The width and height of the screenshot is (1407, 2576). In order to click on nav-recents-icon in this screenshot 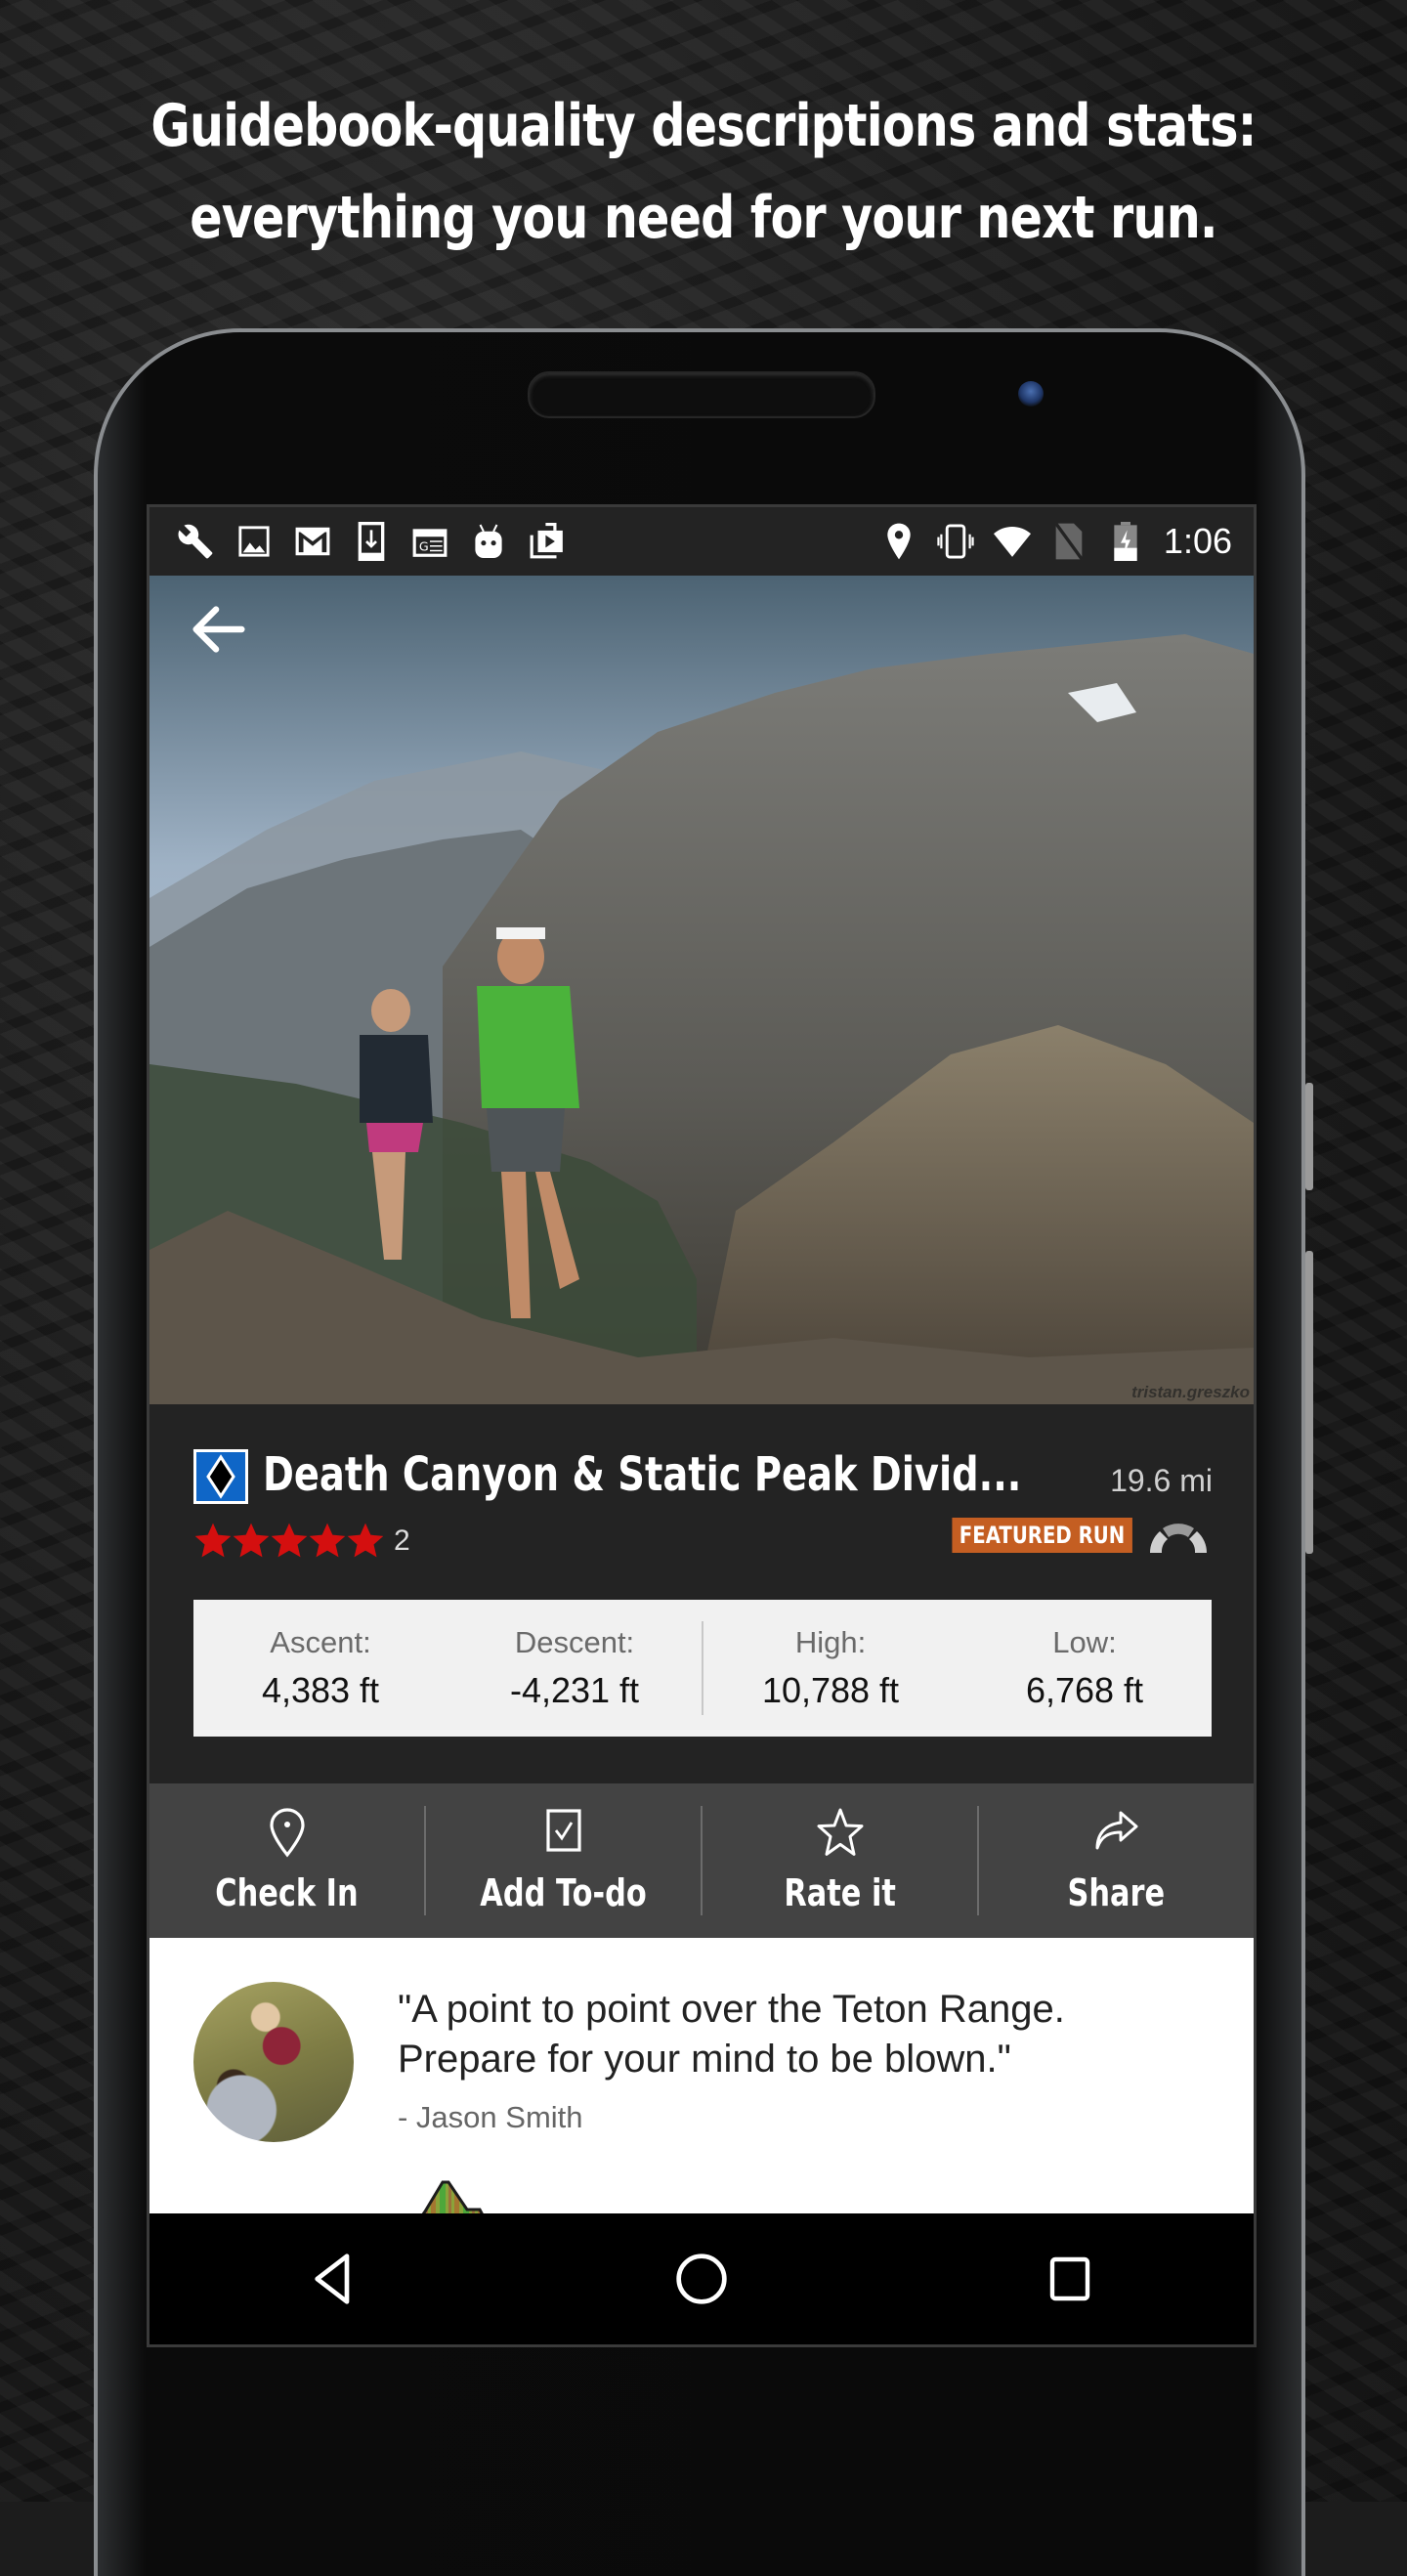, I will do `click(1069, 2278)`.